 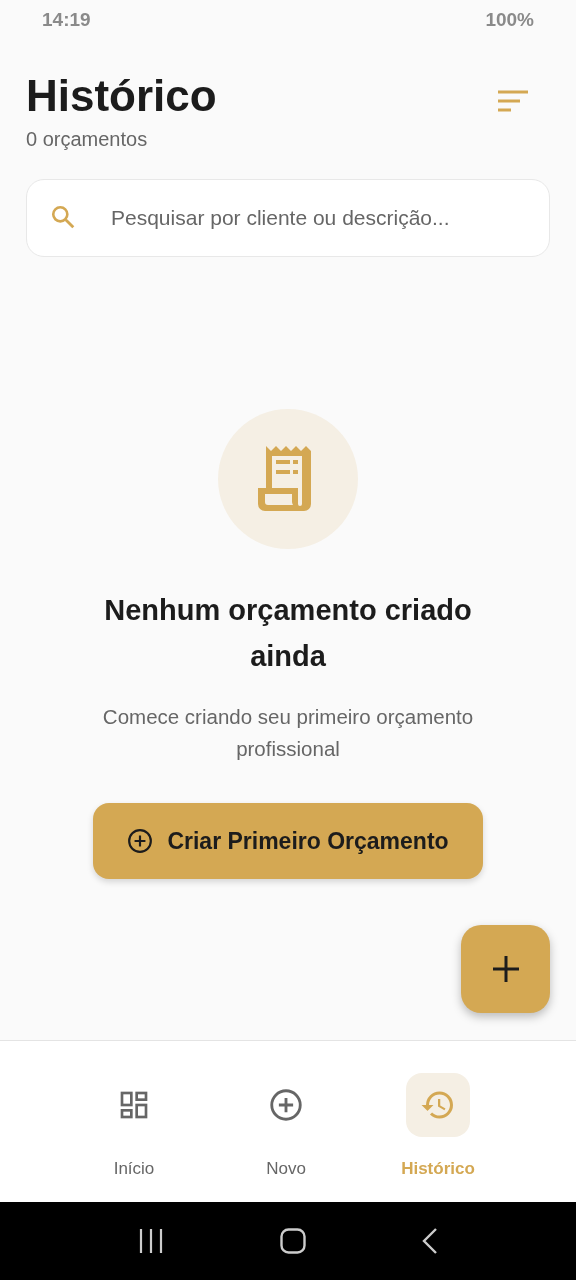 I want to click on add-button, so click(x=505, y=969).